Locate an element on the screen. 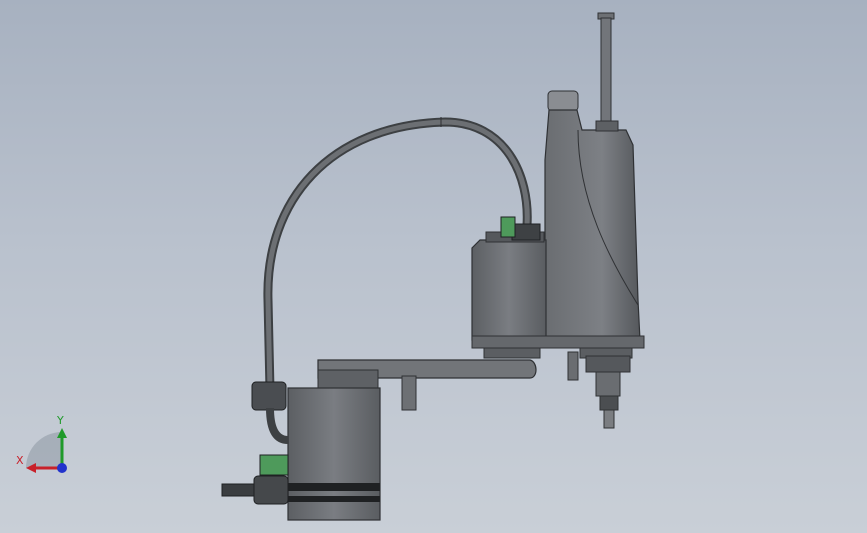 This screenshot has height=533, width=867. arm-column is located at coordinates (592, 215).